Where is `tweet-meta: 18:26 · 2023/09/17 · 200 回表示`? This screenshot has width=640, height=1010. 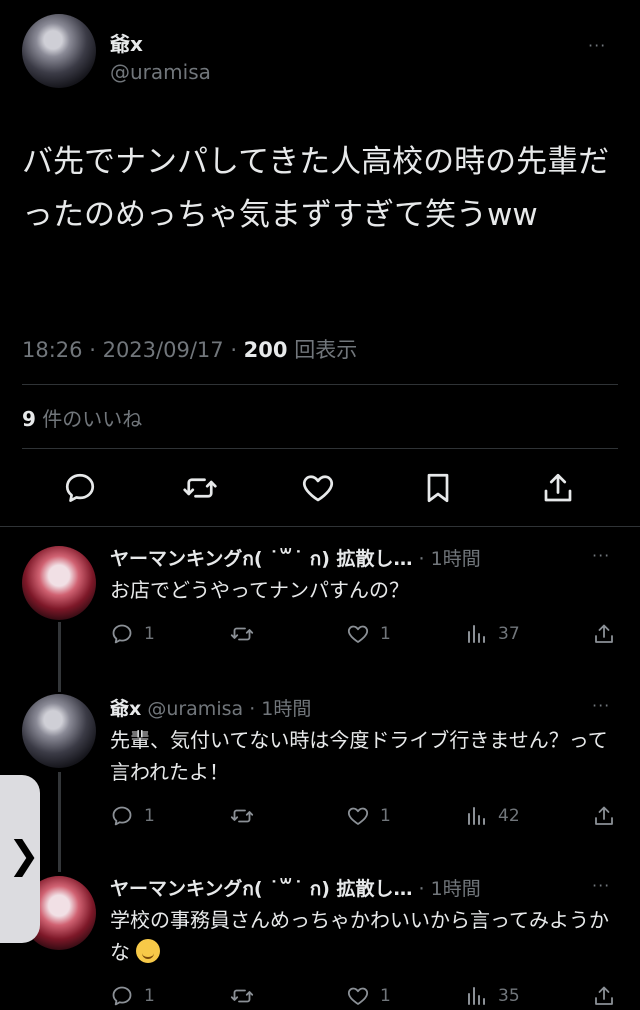
tweet-meta: 18:26 · 2023/09/17 · 200 回表示 is located at coordinates (190, 350).